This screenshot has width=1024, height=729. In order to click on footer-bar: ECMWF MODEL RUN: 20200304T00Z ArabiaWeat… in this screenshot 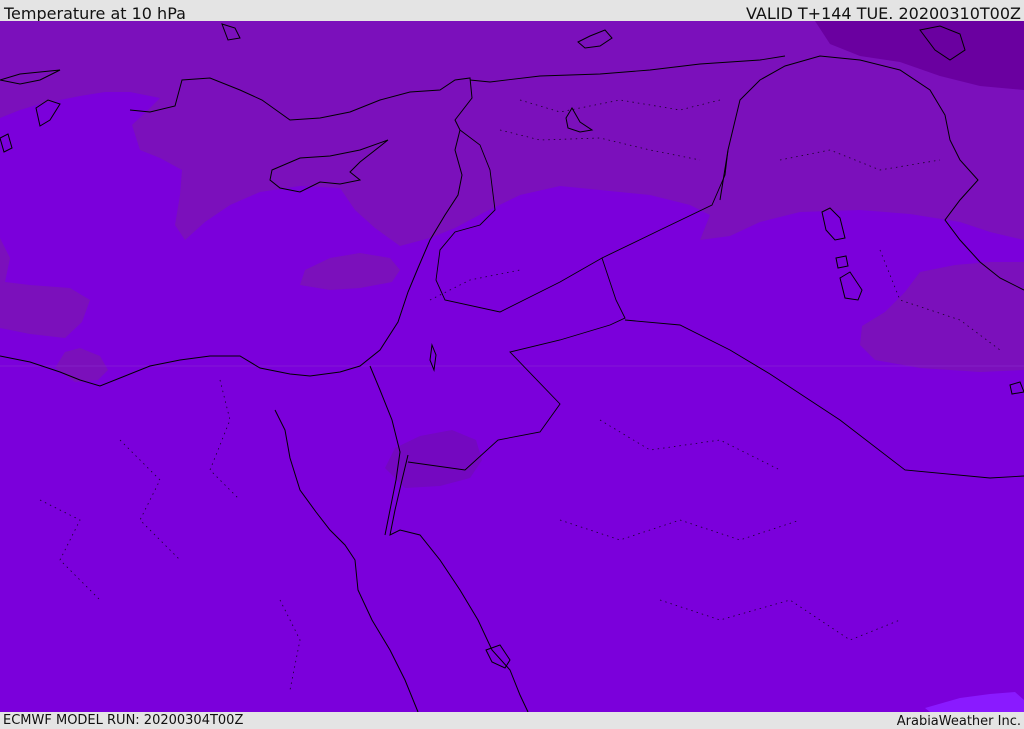, I will do `click(512, 720)`.